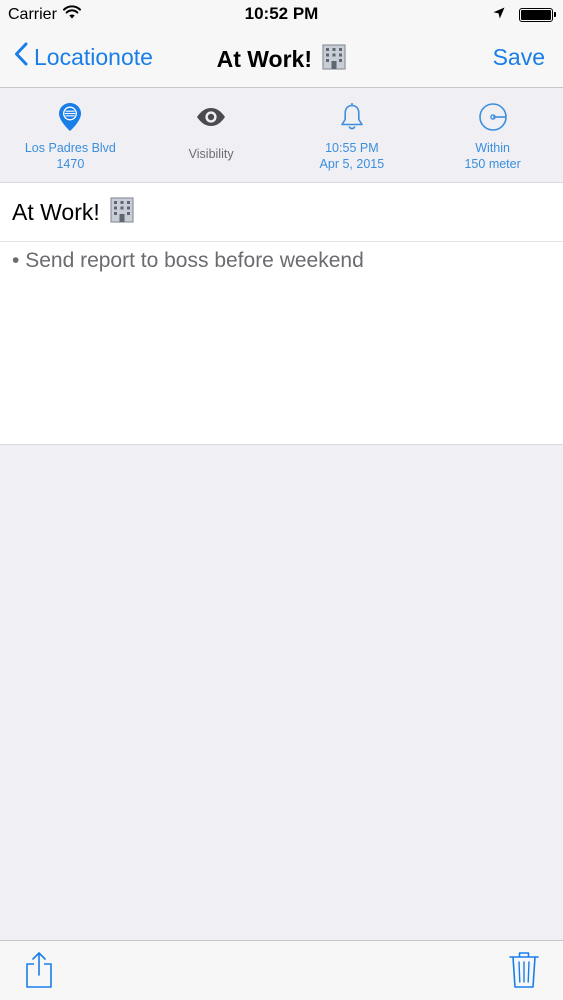 The height and width of the screenshot is (1000, 563). Describe the element at coordinates (70, 164) in the screenshot. I see `location-number: 1470` at that location.